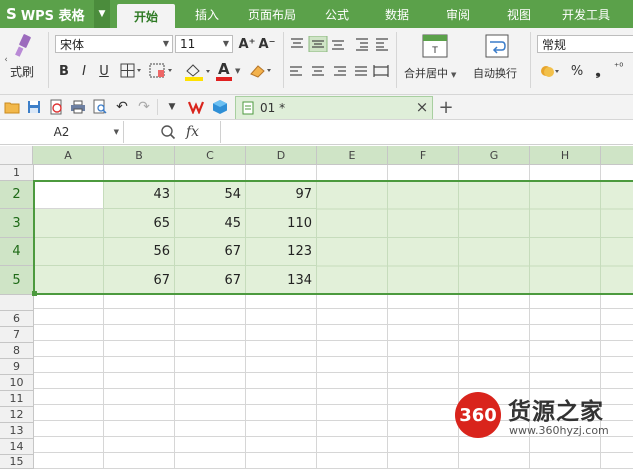 This screenshot has height=469, width=633. What do you see at coordinates (435, 47) in the screenshot?
I see `merge-center-icon: T` at bounding box center [435, 47].